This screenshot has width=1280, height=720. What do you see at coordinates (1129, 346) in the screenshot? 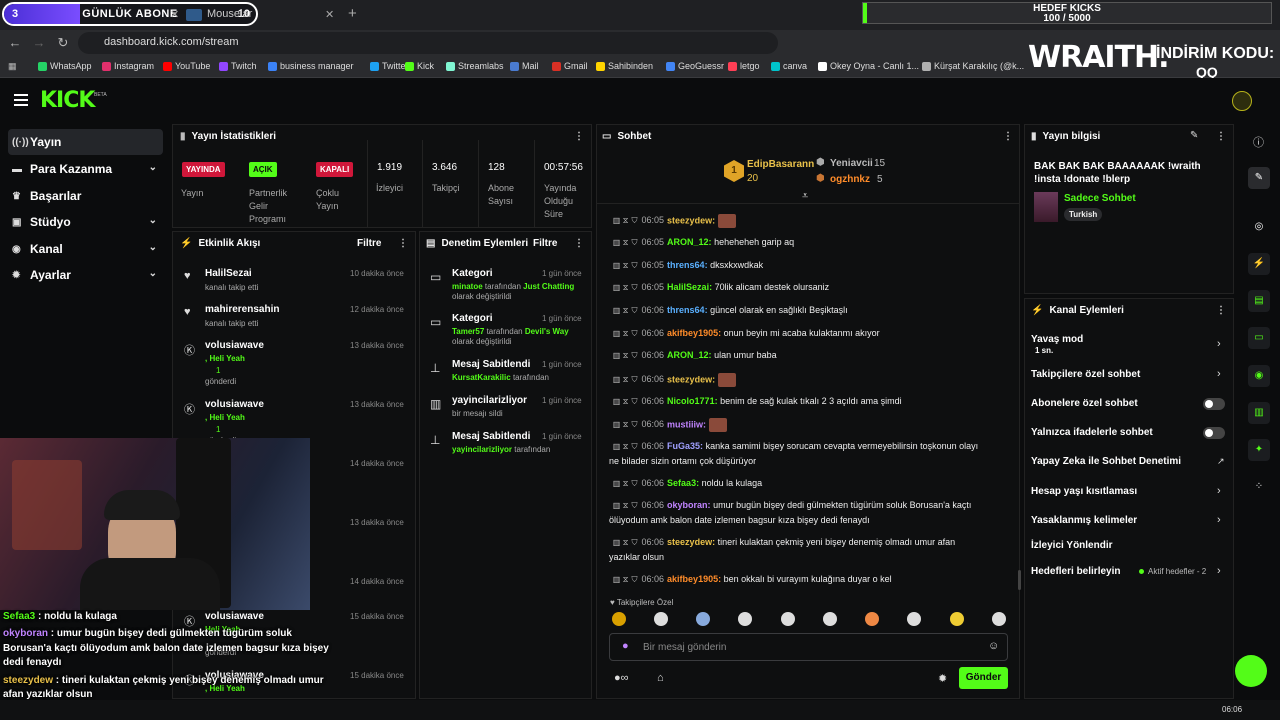
I see `slow-mode-row: Yavaş mod 1 sn. ›` at bounding box center [1129, 346].